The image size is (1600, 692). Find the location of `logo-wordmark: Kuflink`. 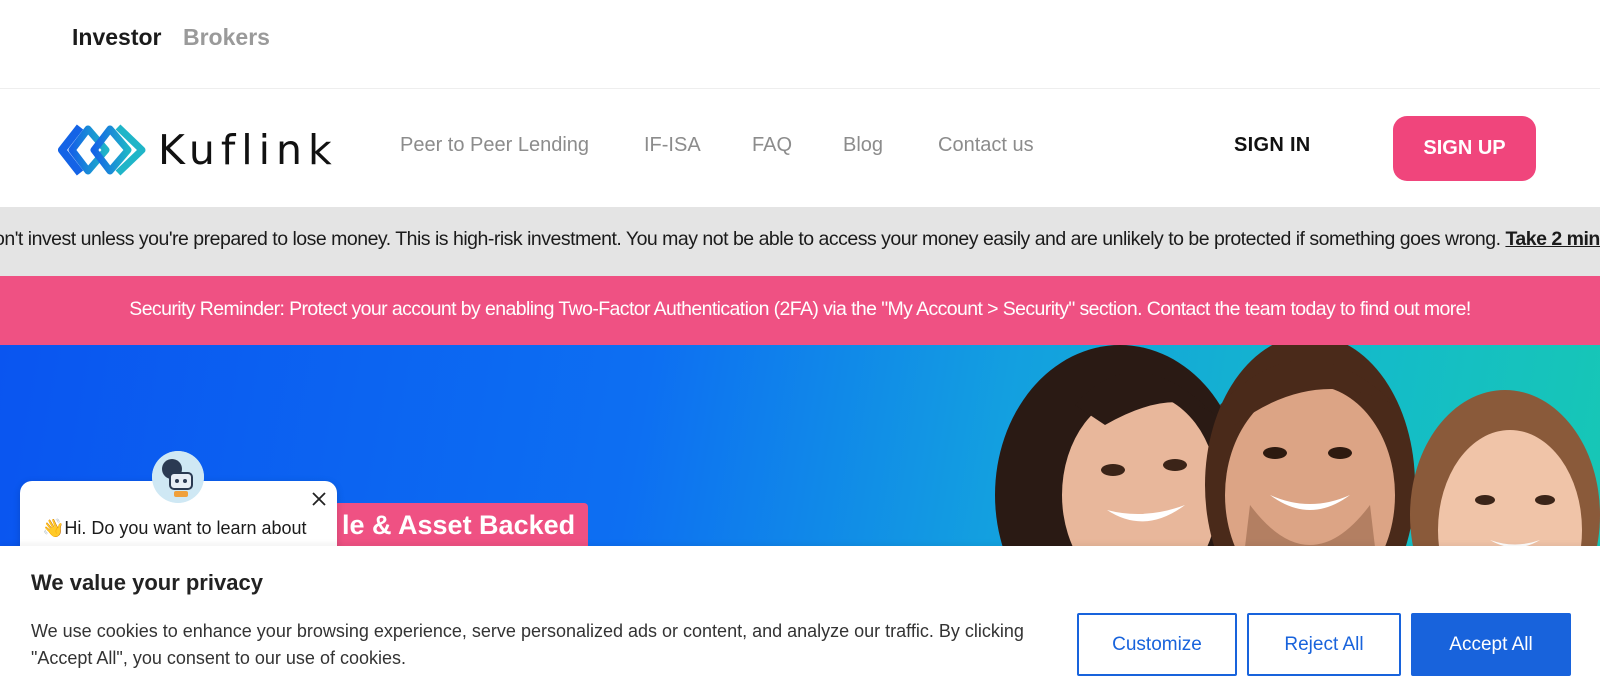

logo-wordmark: Kuflink is located at coordinates (248, 150).